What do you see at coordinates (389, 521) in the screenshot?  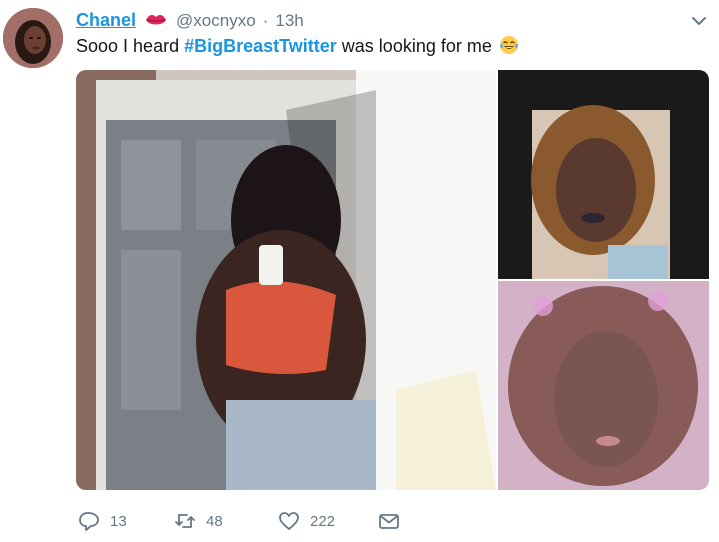 I see `direct-message-icon` at bounding box center [389, 521].